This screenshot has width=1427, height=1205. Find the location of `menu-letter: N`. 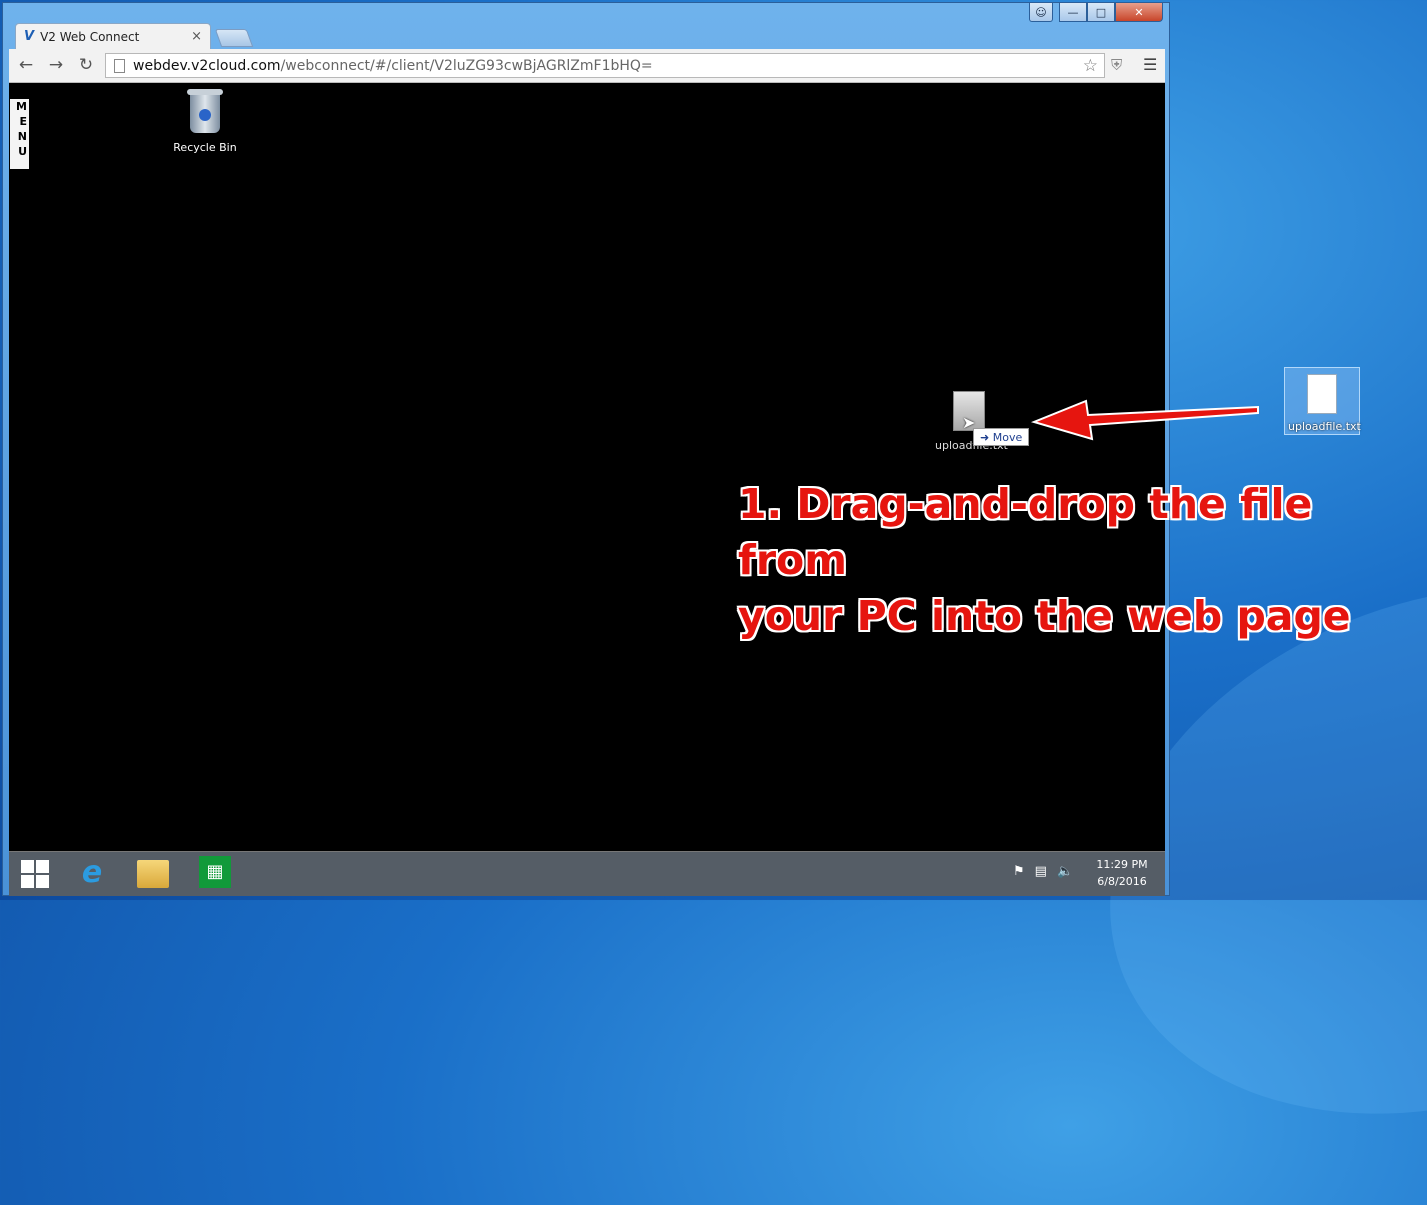

menu-letter: N is located at coordinates (22, 136).